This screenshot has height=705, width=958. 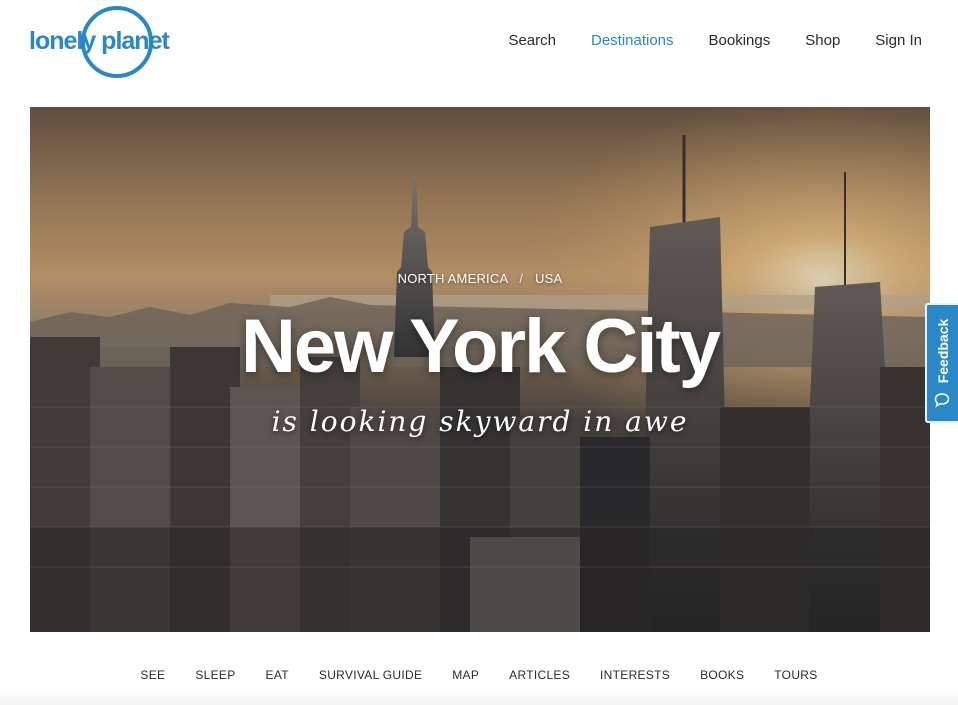 I want to click on breadcrumb-north-america: NORTH AMERICA, so click(x=453, y=278).